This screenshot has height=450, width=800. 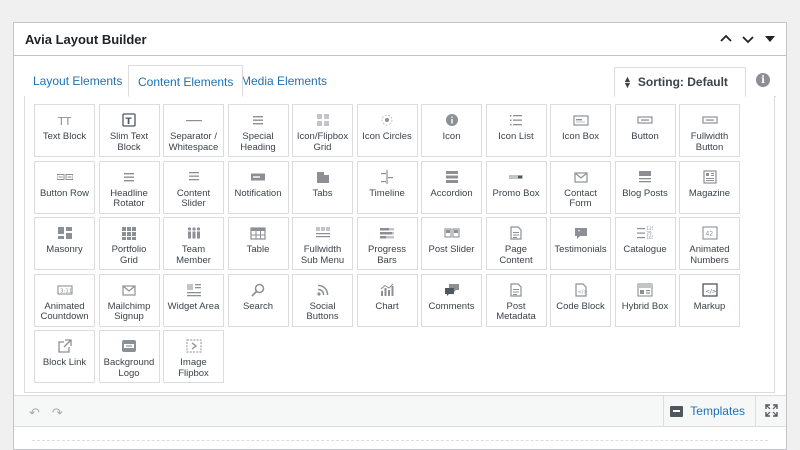 What do you see at coordinates (186, 81) in the screenshot?
I see `tab-content-elements: Content Elements` at bounding box center [186, 81].